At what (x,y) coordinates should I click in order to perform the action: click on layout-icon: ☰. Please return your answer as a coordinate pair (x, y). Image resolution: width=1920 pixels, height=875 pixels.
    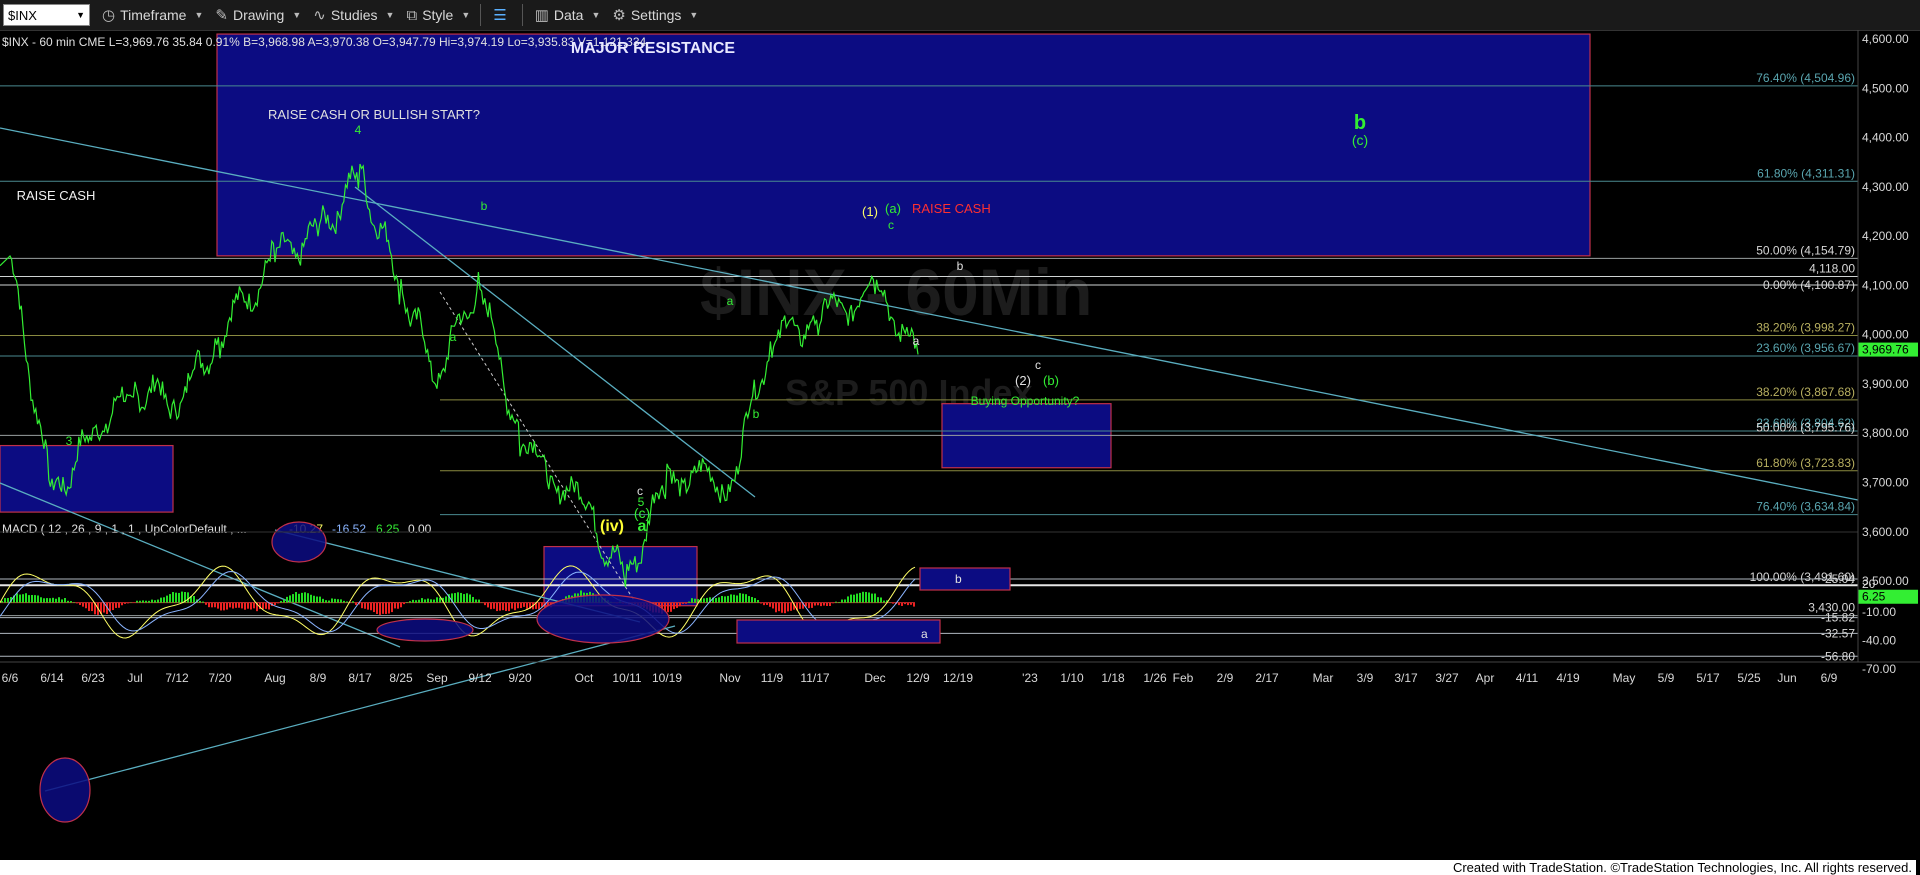
    Looking at the image, I should click on (500, 15).